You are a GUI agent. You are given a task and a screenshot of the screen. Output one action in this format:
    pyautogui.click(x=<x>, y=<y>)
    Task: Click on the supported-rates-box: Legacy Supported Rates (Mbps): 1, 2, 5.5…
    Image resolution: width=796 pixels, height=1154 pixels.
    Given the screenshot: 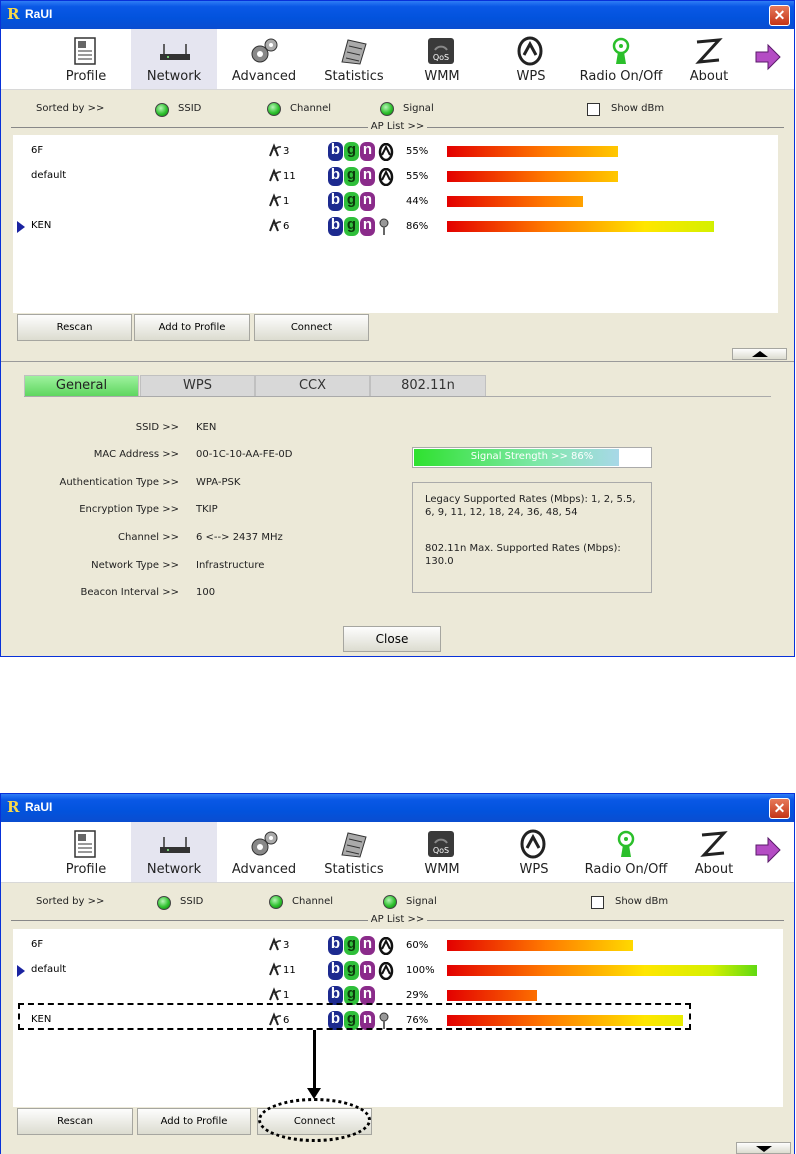 What is the action you would take?
    pyautogui.click(x=532, y=537)
    